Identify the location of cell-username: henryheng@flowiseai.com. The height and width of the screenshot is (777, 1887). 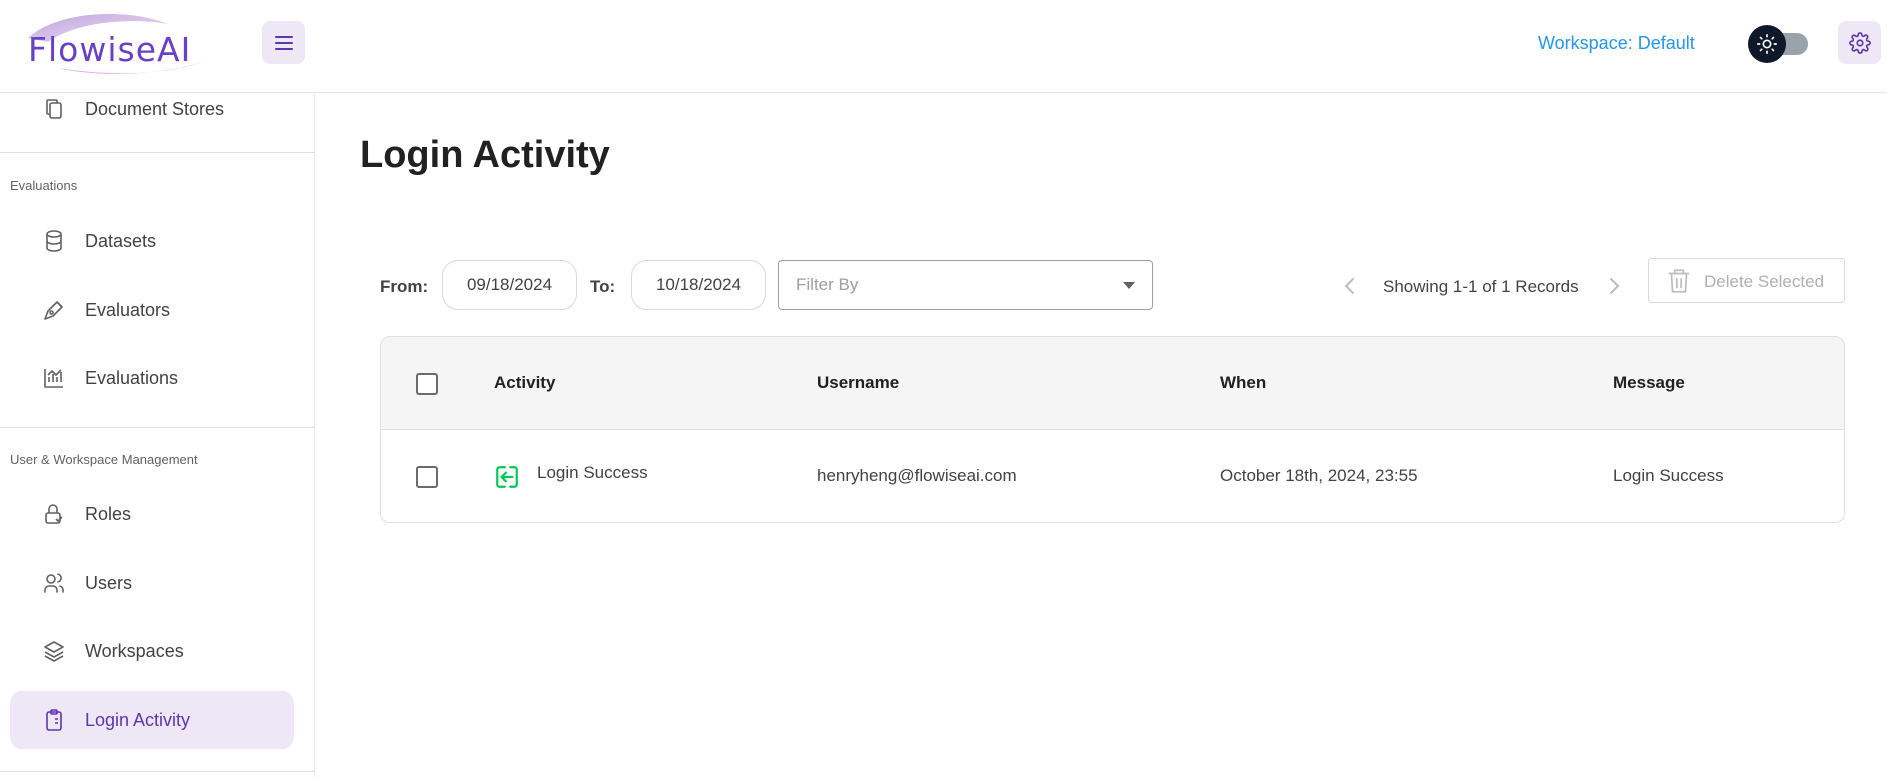
(917, 475).